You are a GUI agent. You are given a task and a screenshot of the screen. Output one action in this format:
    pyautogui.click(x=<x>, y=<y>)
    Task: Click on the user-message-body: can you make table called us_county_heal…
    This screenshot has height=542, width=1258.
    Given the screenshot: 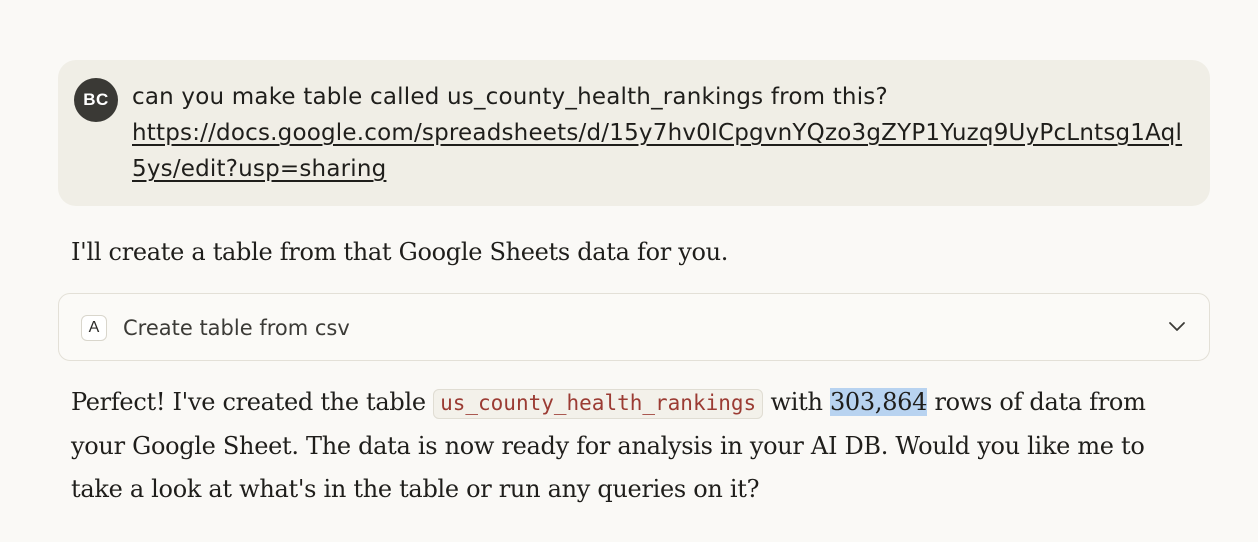 What is the action you would take?
    pyautogui.click(x=510, y=97)
    